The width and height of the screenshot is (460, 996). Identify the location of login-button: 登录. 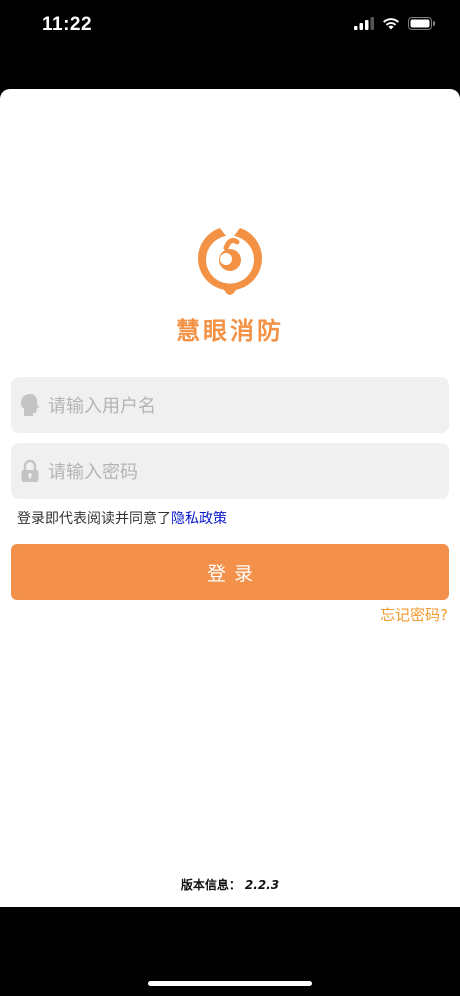
(230, 572).